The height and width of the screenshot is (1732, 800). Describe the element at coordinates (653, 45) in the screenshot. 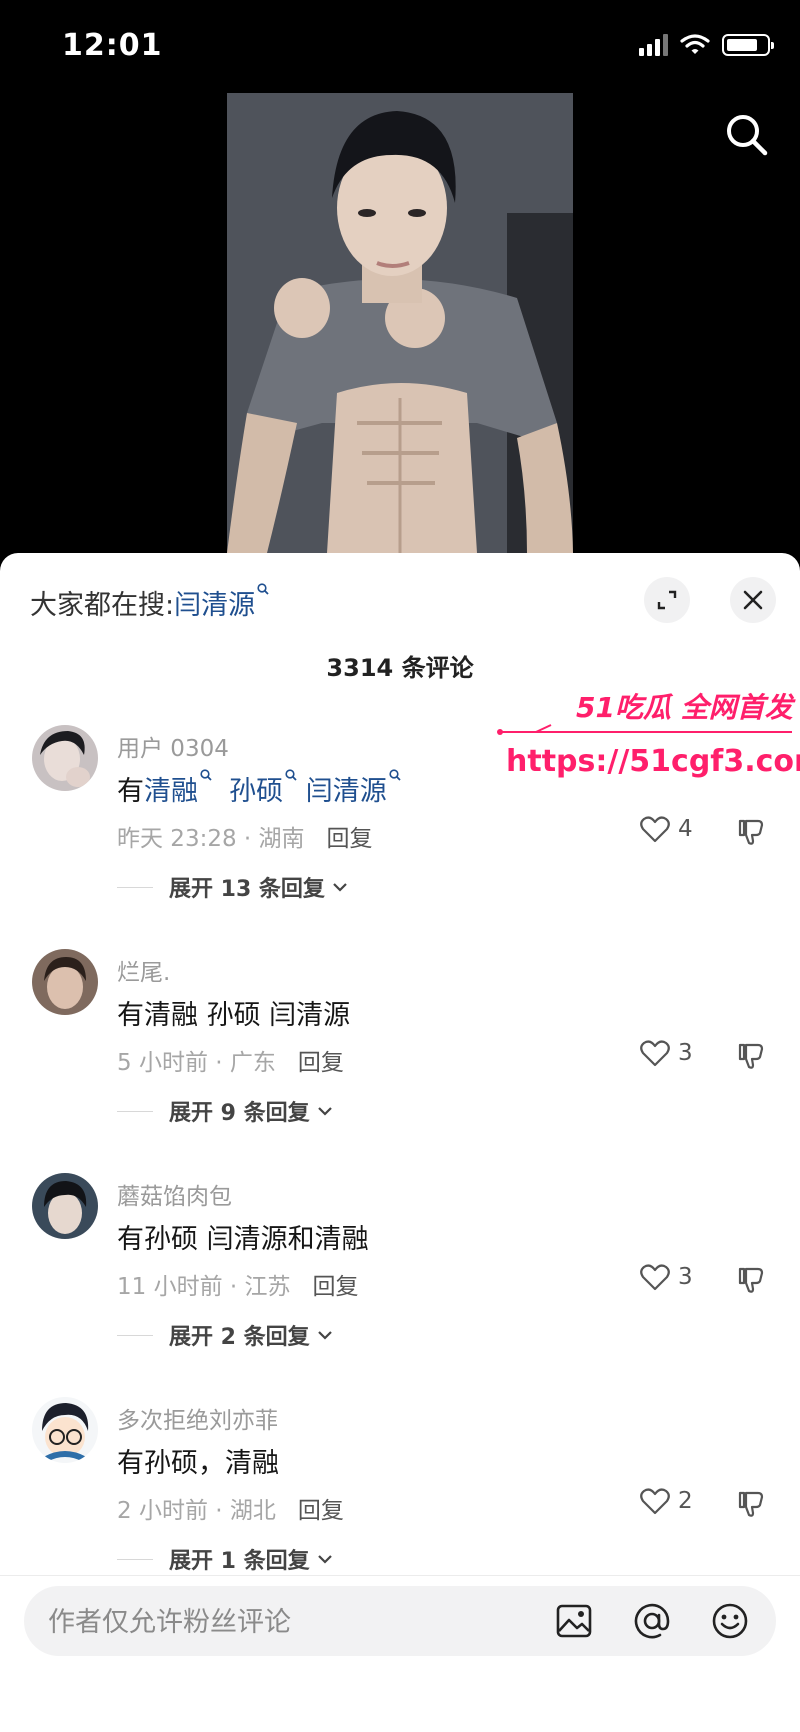

I see `signal-icon` at that location.